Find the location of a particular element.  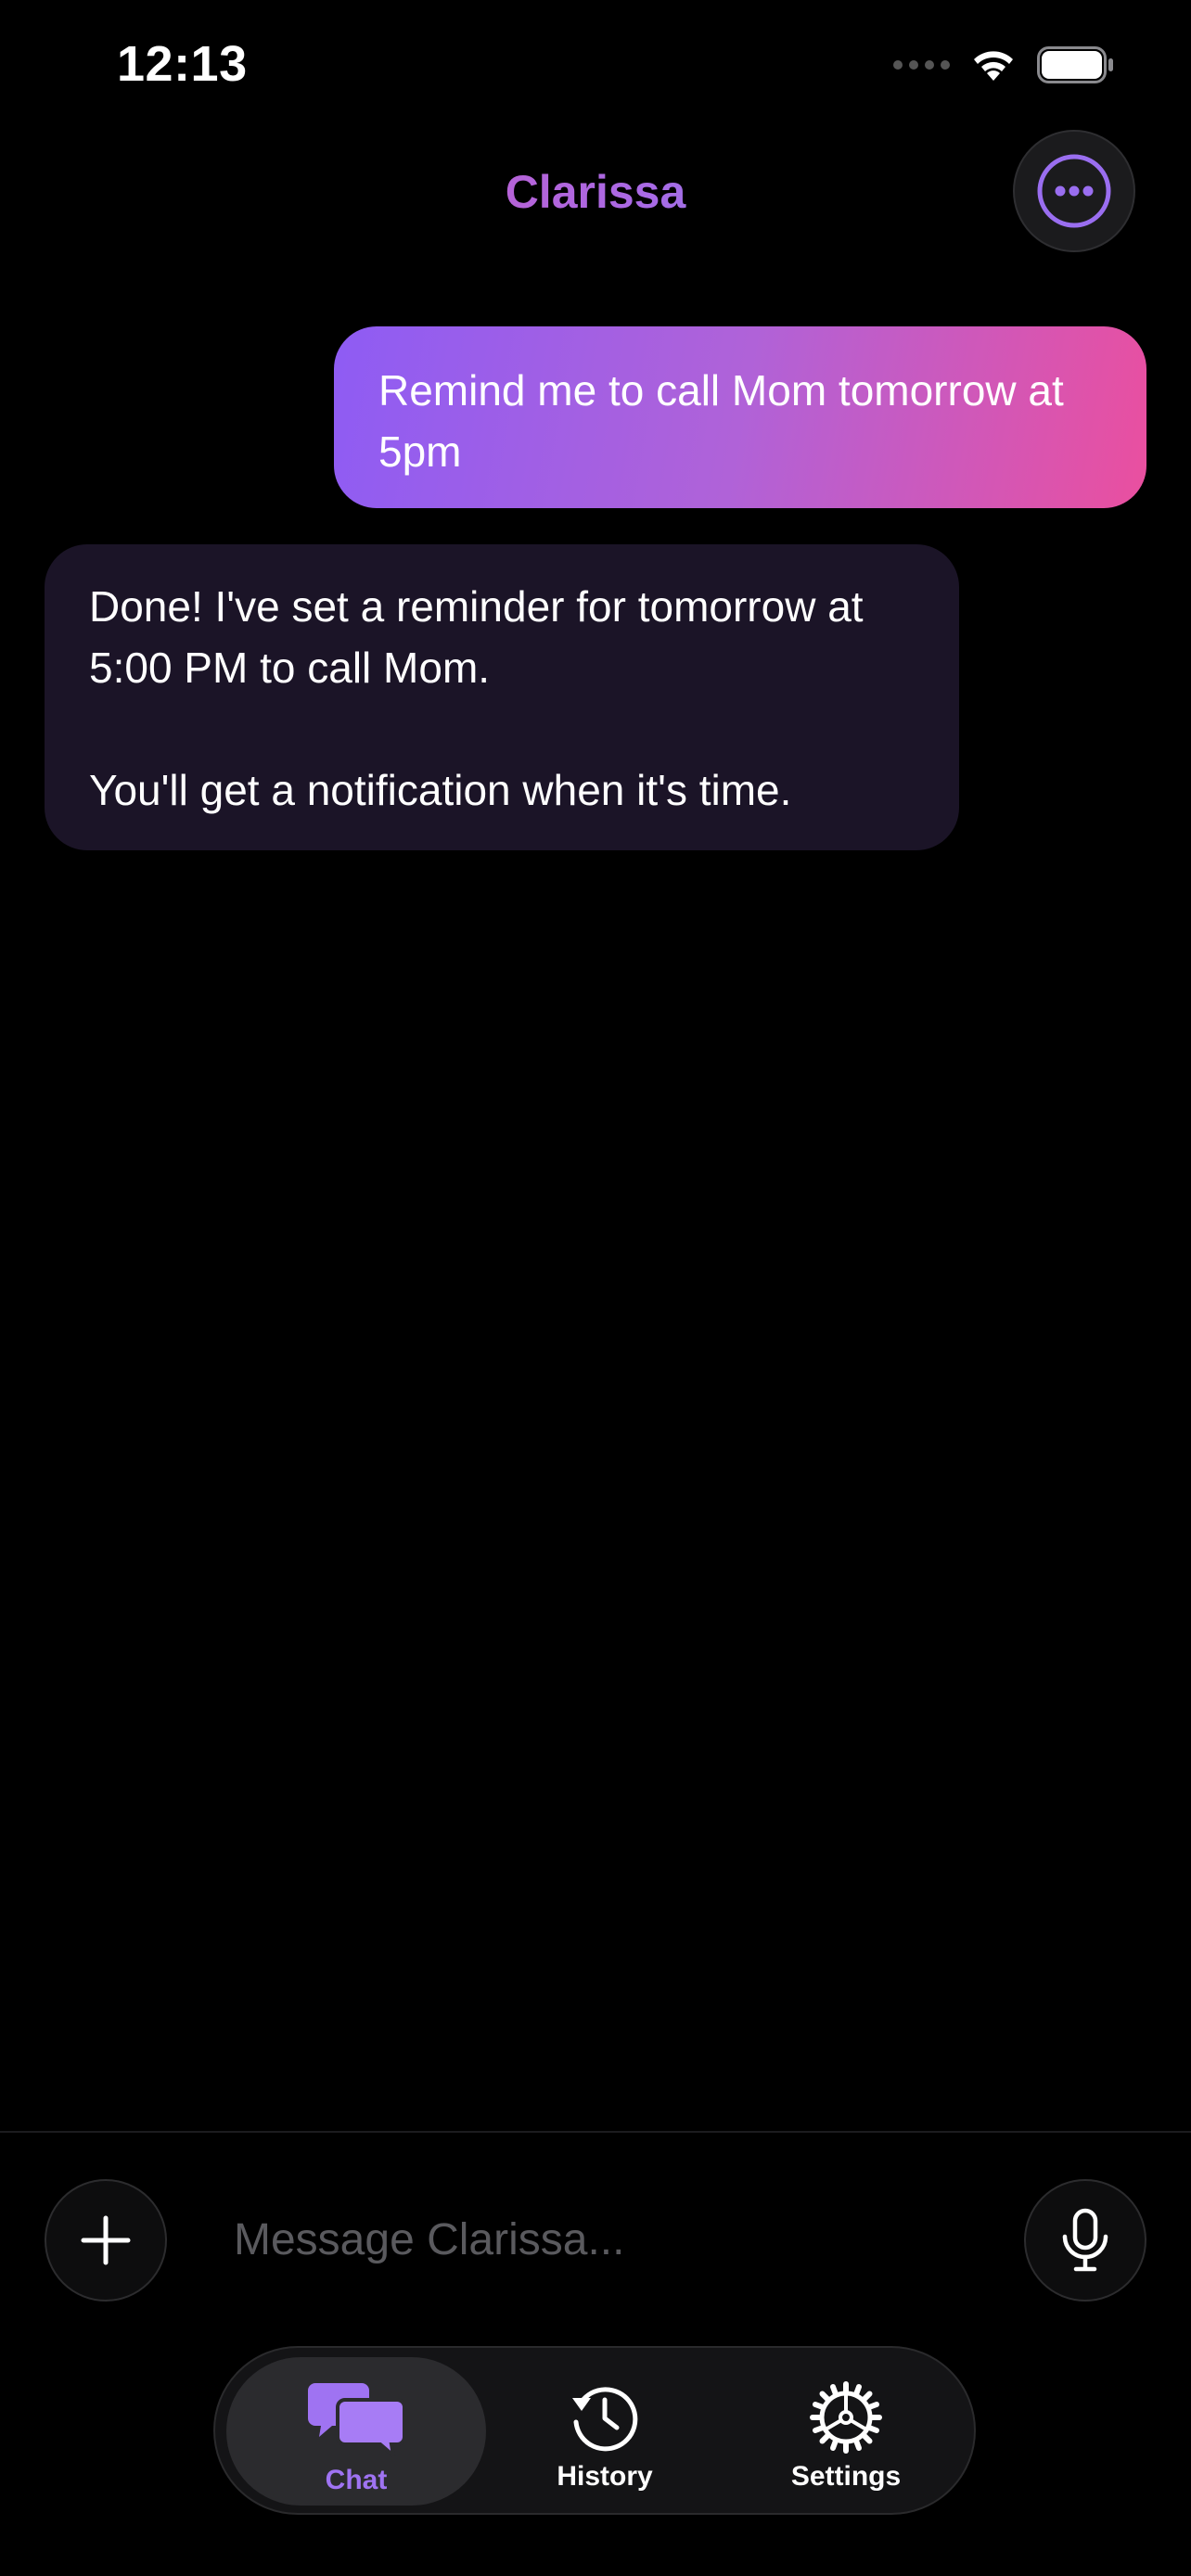

status-bar: 12:13 is located at coordinates (595, 69).